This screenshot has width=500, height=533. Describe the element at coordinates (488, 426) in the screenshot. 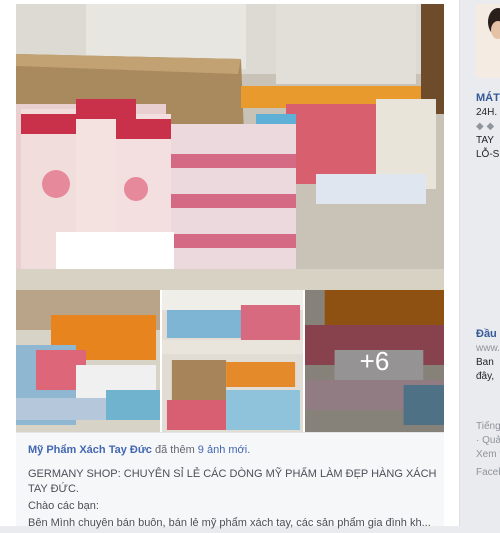

I see `sidebar-footer-link: Tiếng` at that location.